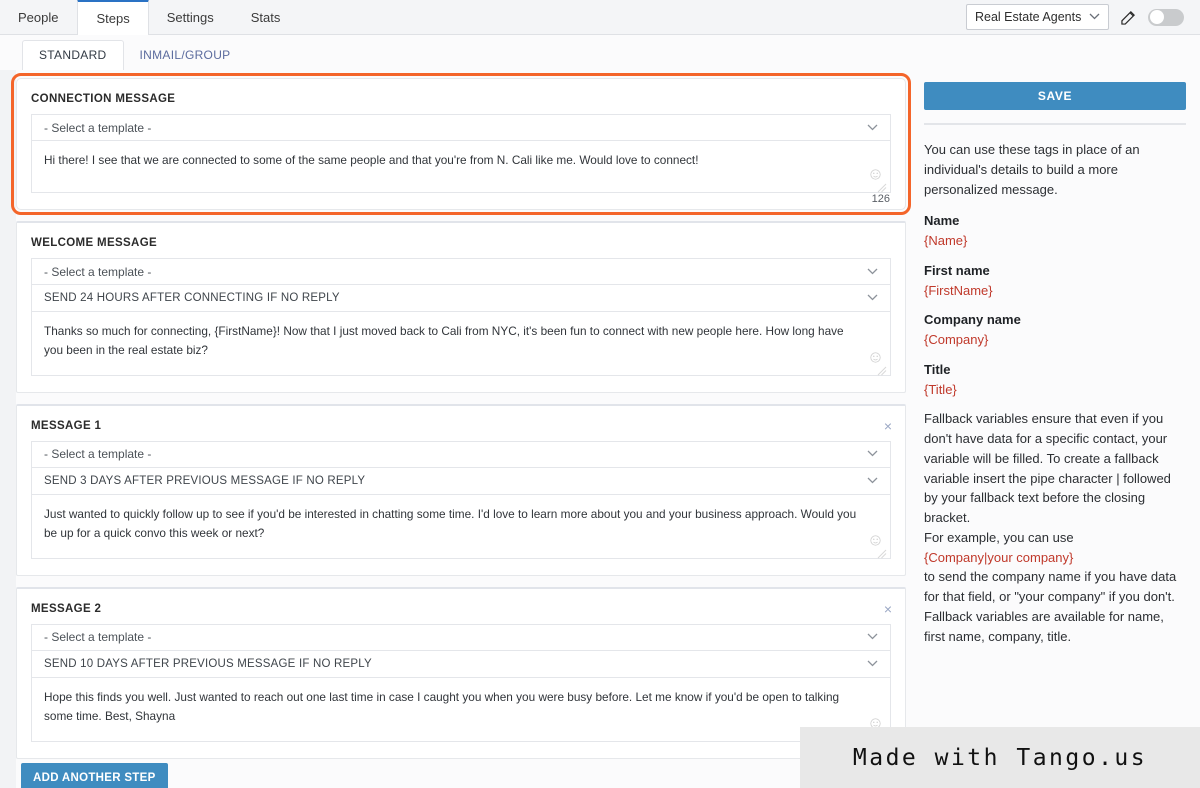 The image size is (1200, 788). I want to click on connection-char-count: 126, so click(880, 198).